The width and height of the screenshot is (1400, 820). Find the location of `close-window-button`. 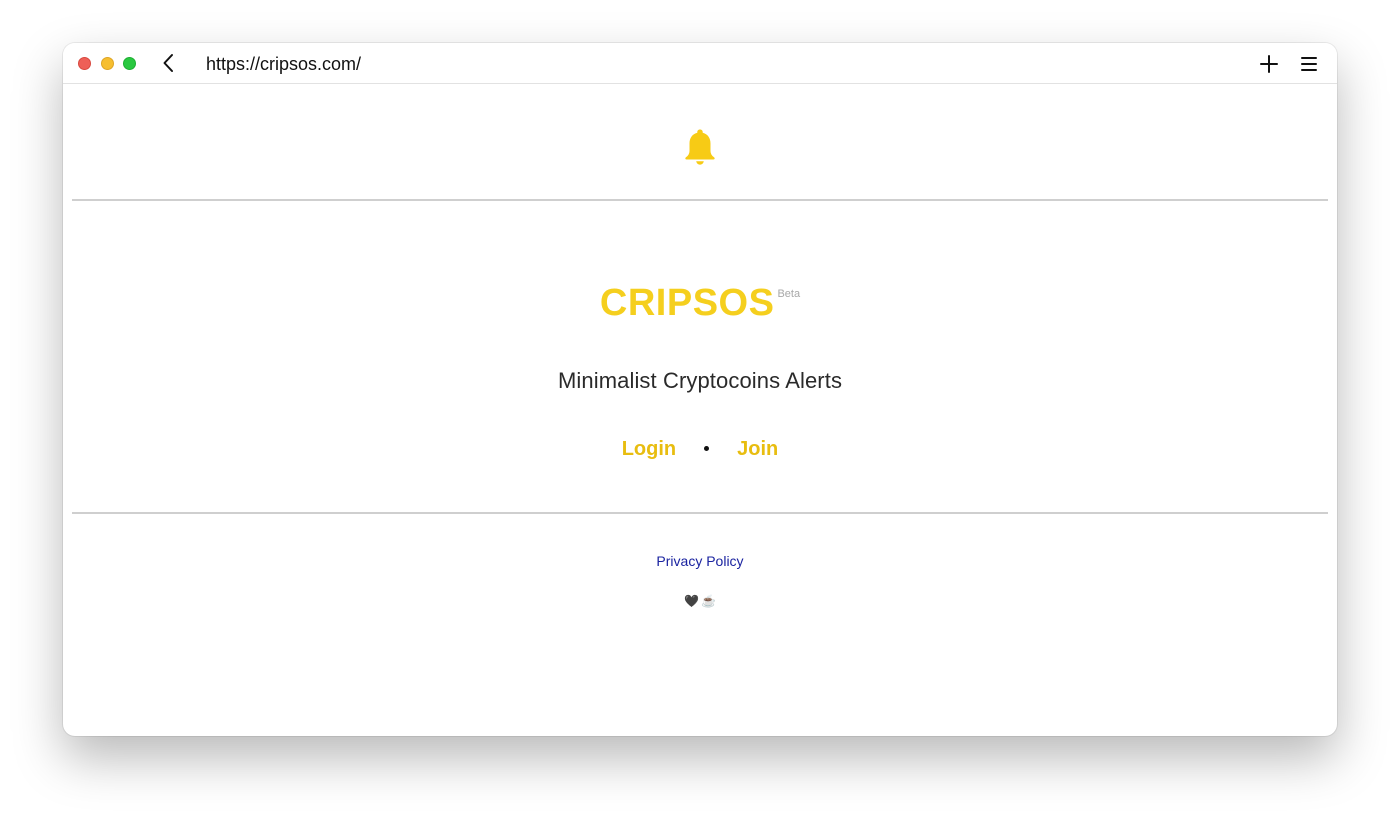

close-window-button is located at coordinates (84, 63).